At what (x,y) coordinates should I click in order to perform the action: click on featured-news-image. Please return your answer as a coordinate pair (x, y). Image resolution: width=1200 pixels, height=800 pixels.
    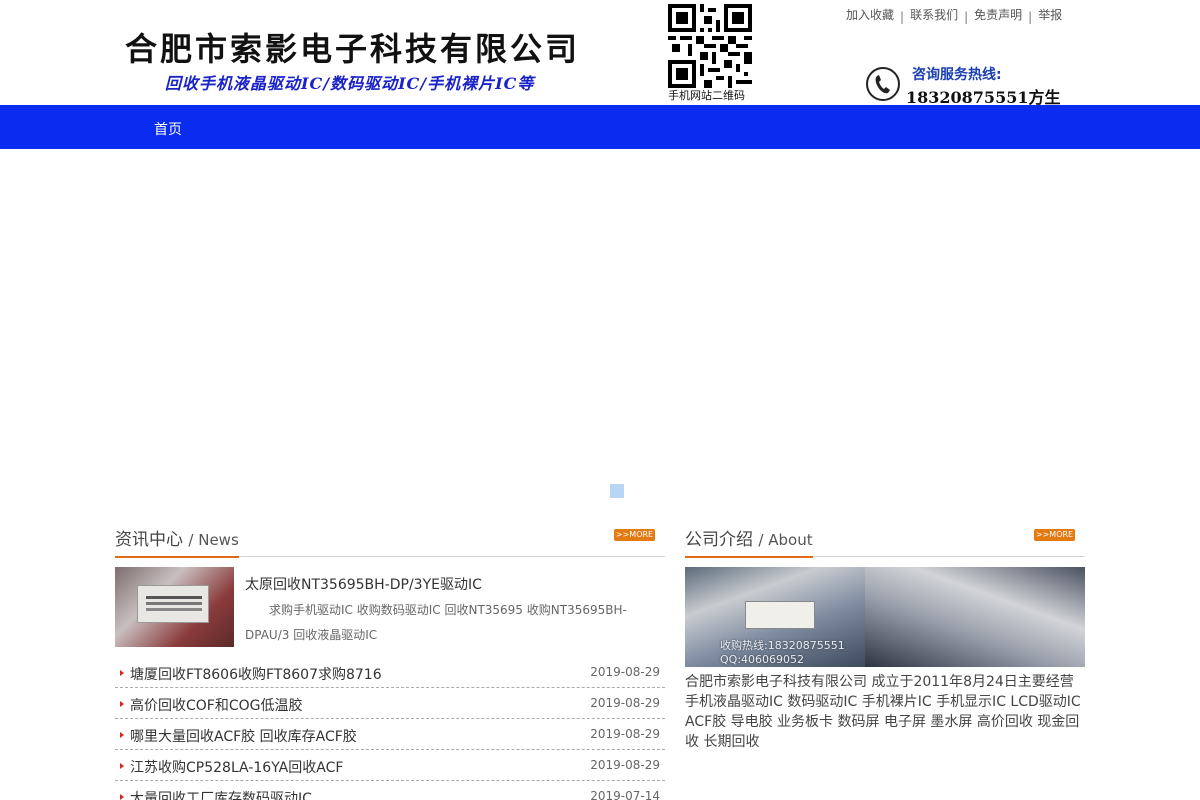
    Looking at the image, I should click on (174, 607).